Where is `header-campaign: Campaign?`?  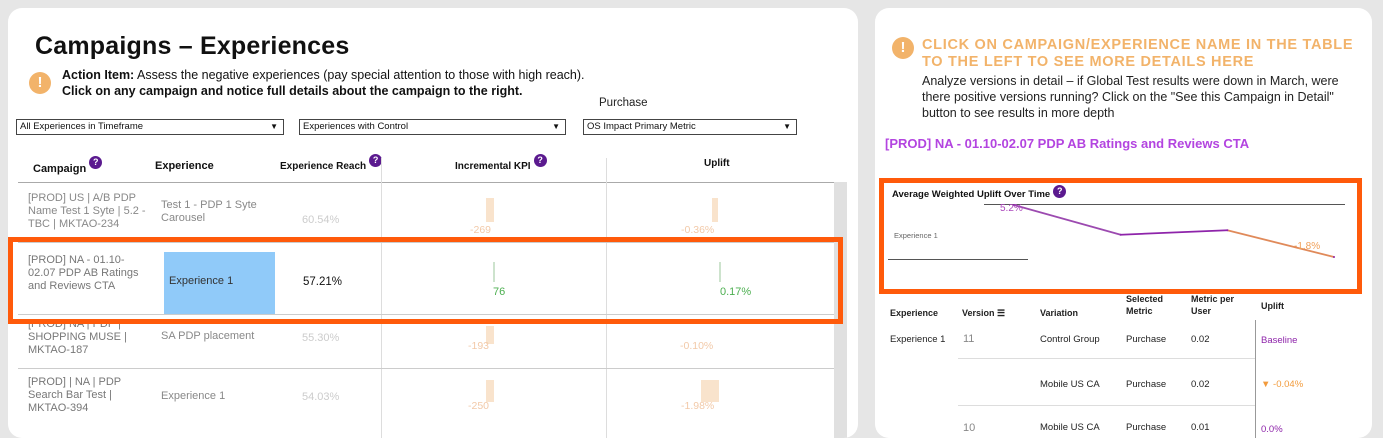 header-campaign: Campaign? is located at coordinates (68, 166).